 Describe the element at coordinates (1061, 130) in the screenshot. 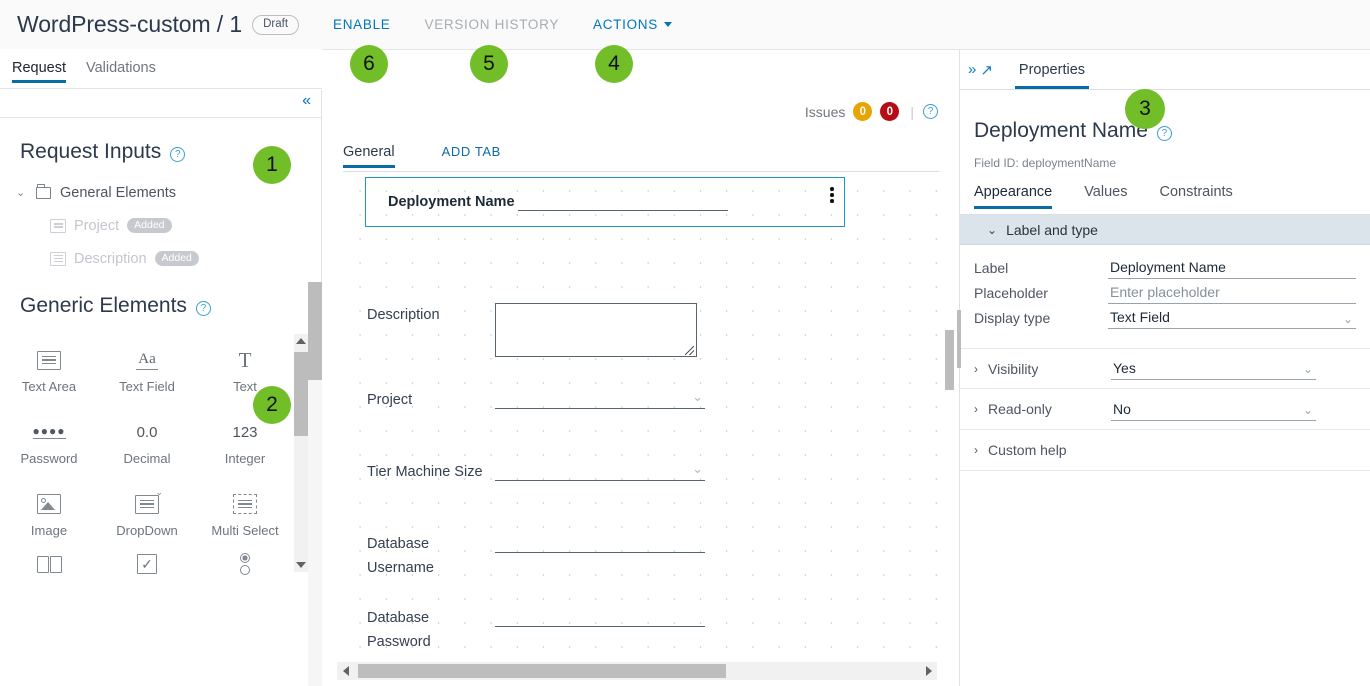

I see `properties-title-label: Deployment Name` at that location.